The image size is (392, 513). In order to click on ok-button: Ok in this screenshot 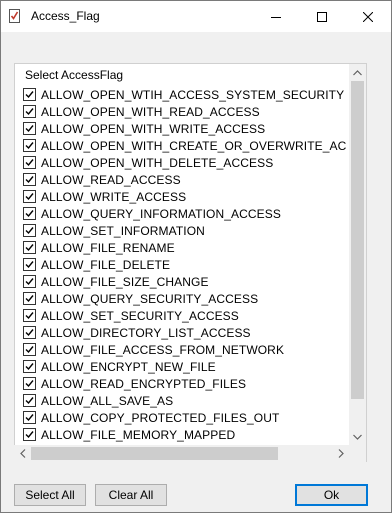, I will do `click(331, 495)`.